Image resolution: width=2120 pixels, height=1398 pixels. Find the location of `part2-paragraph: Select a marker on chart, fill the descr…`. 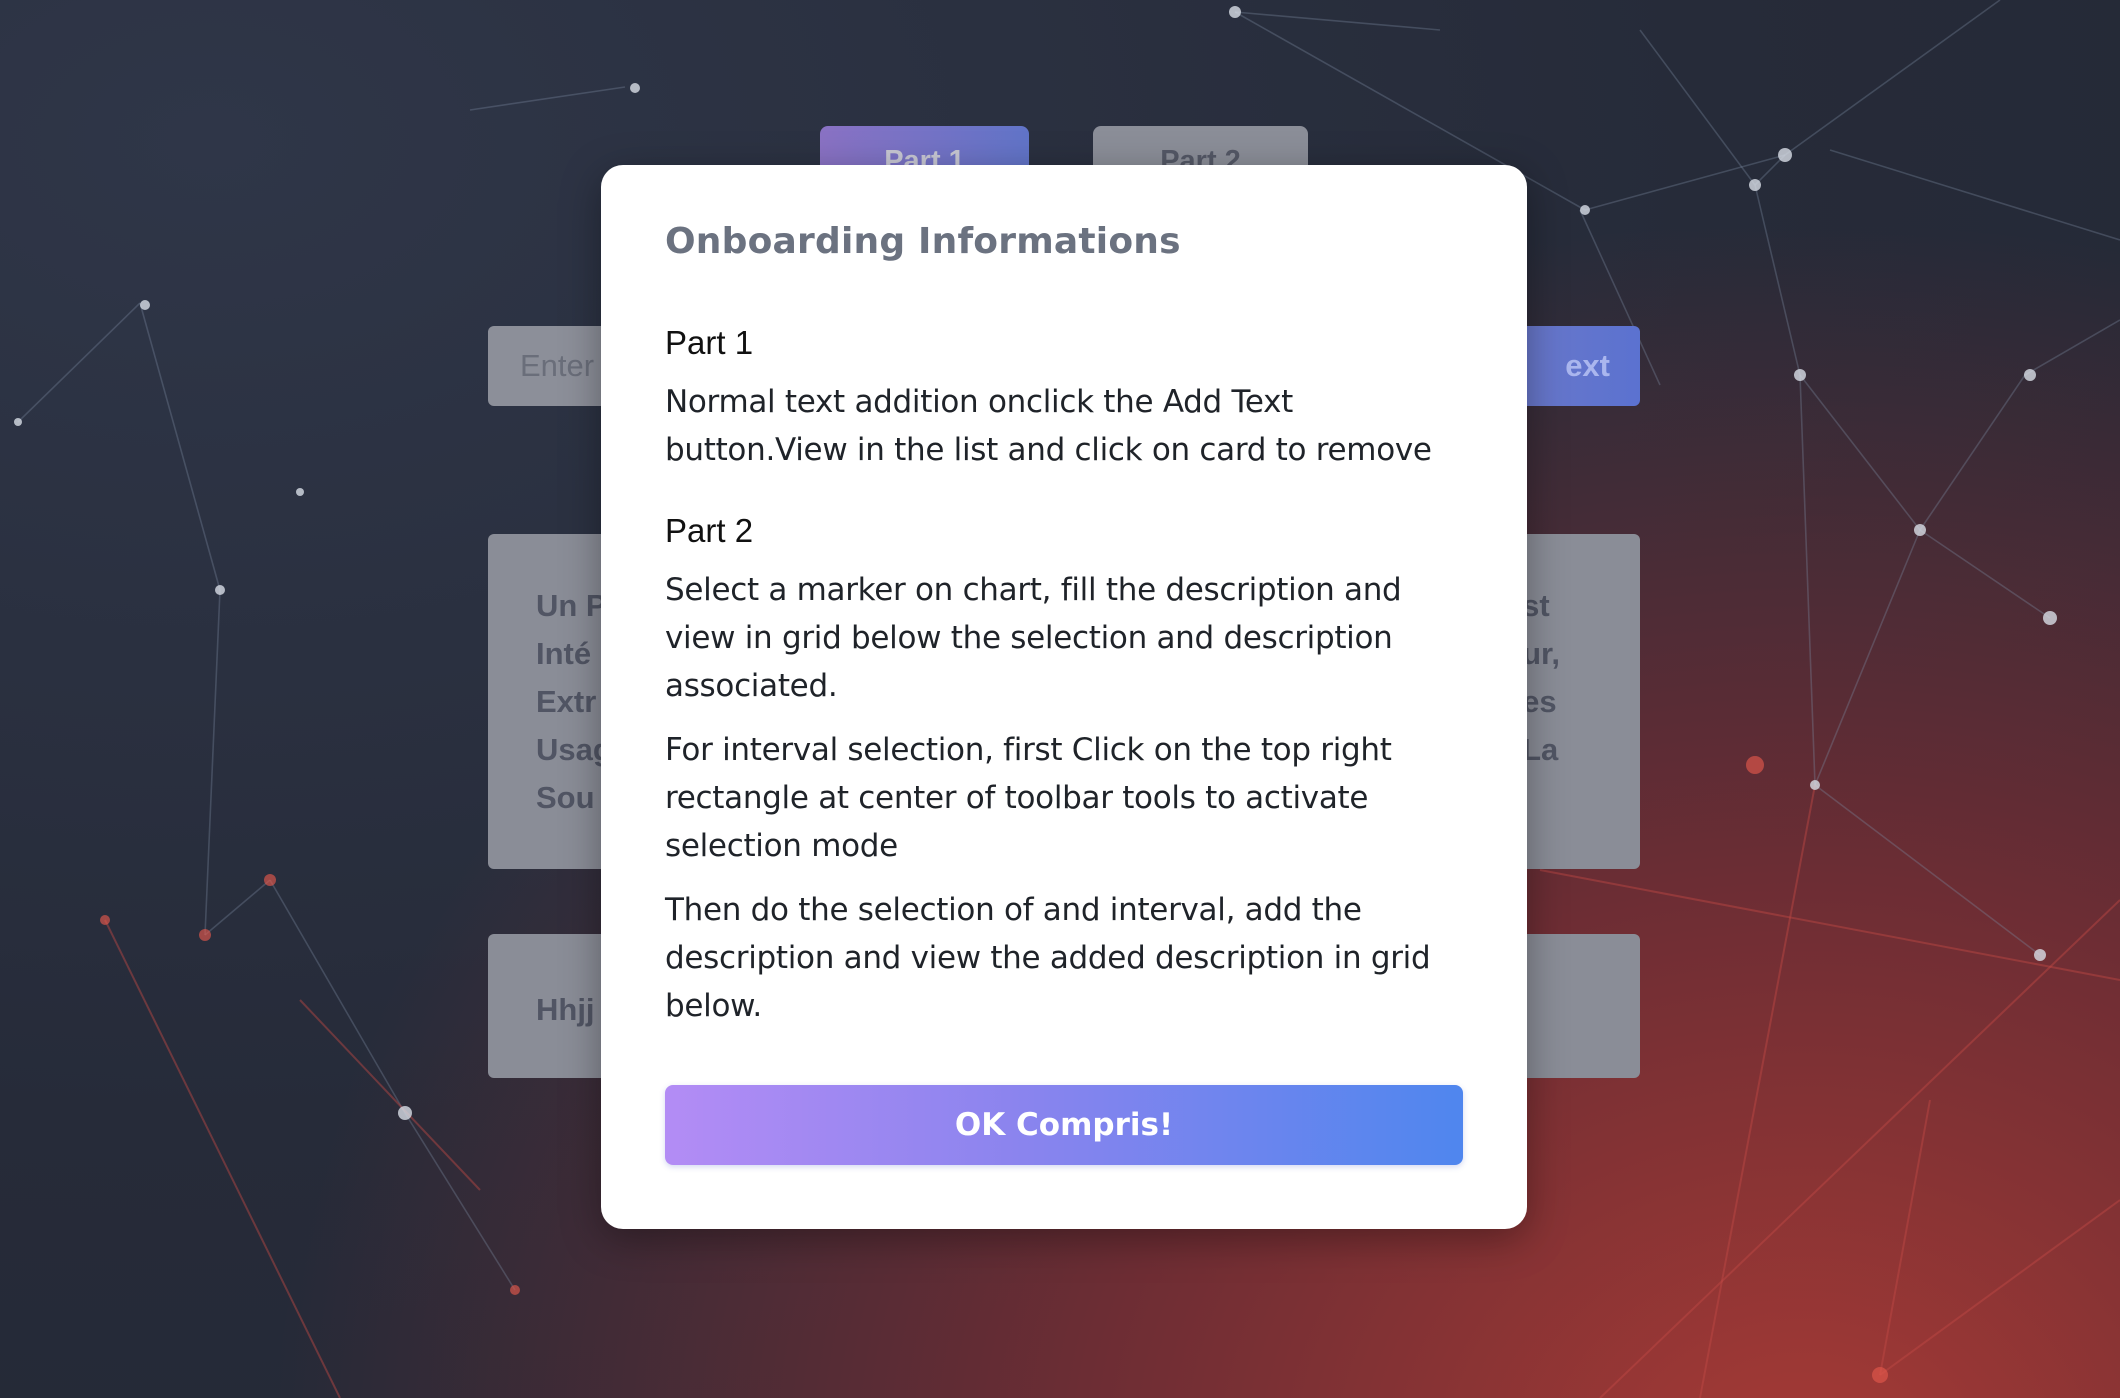

part2-paragraph: Select a marker on chart, fill the descr… is located at coordinates (1033, 638).